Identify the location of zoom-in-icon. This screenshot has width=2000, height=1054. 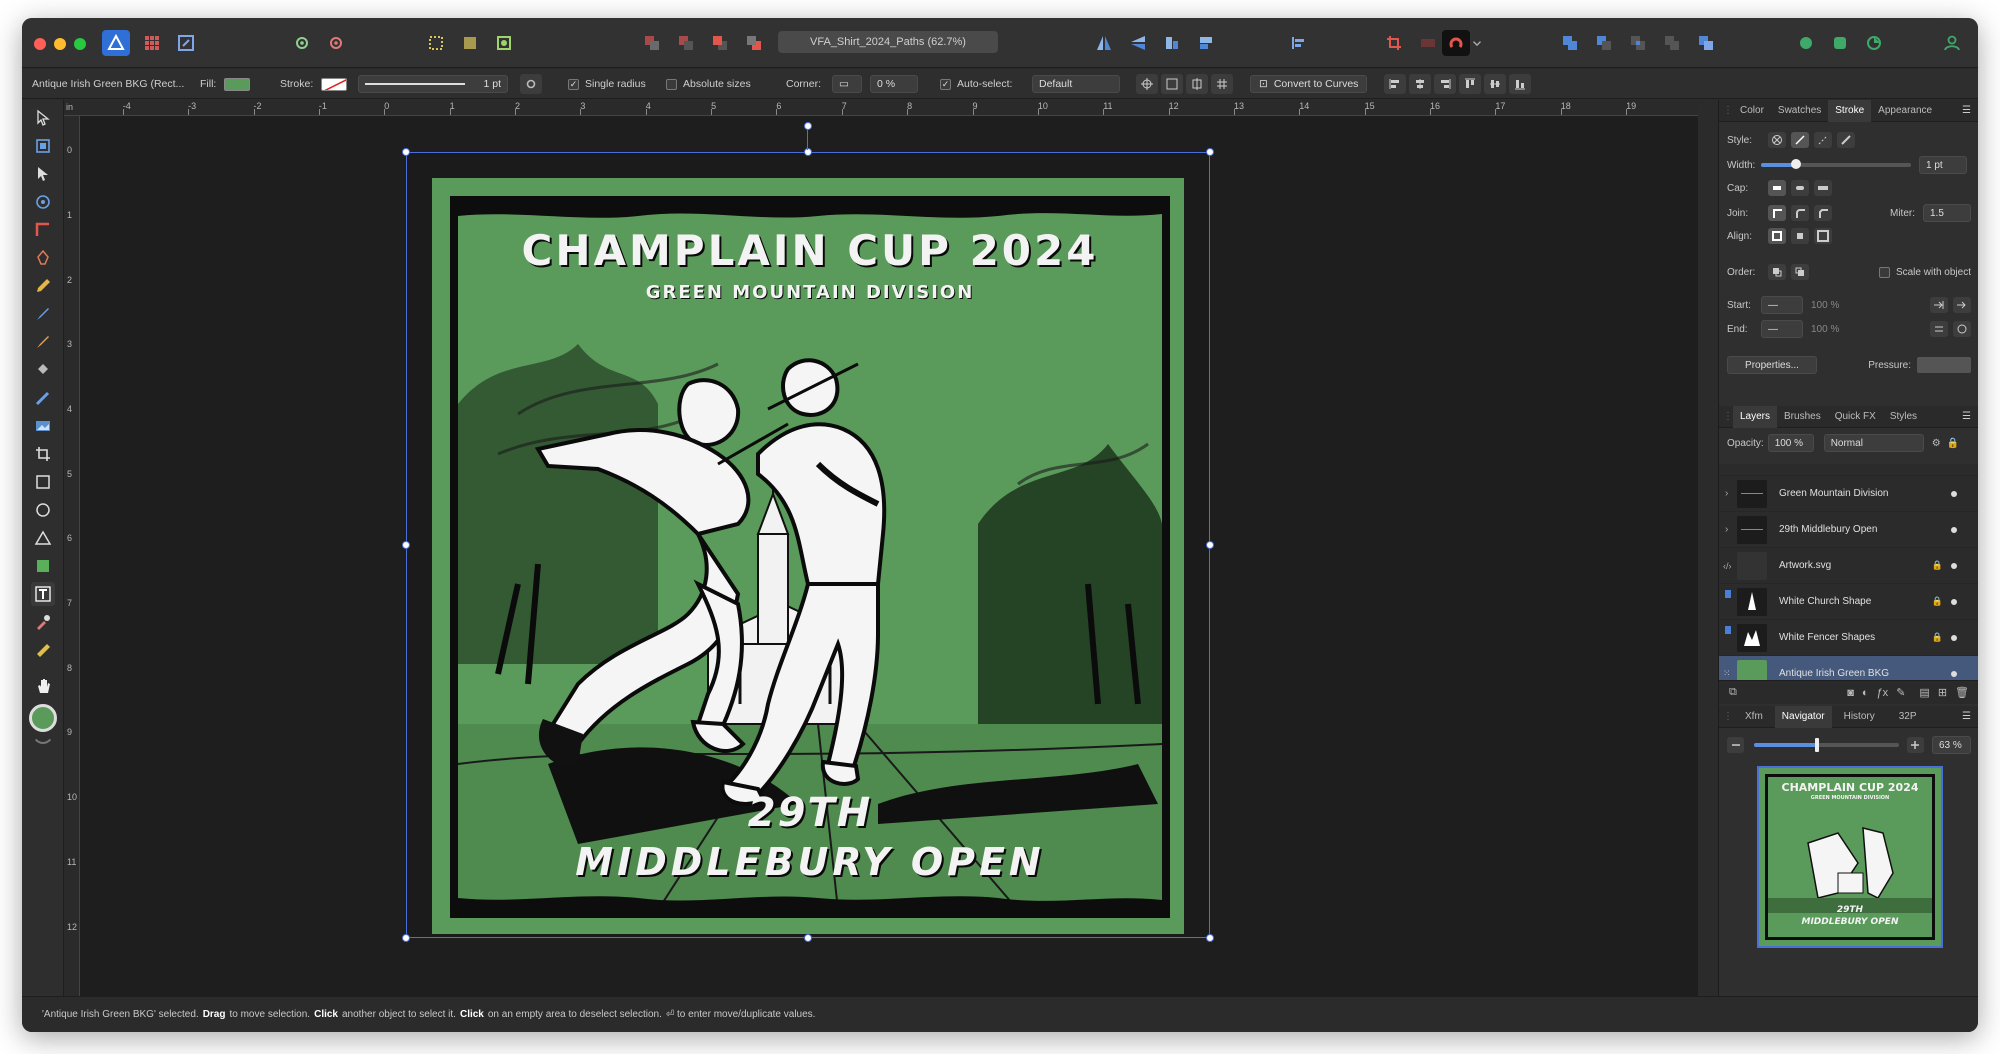
(1915, 745).